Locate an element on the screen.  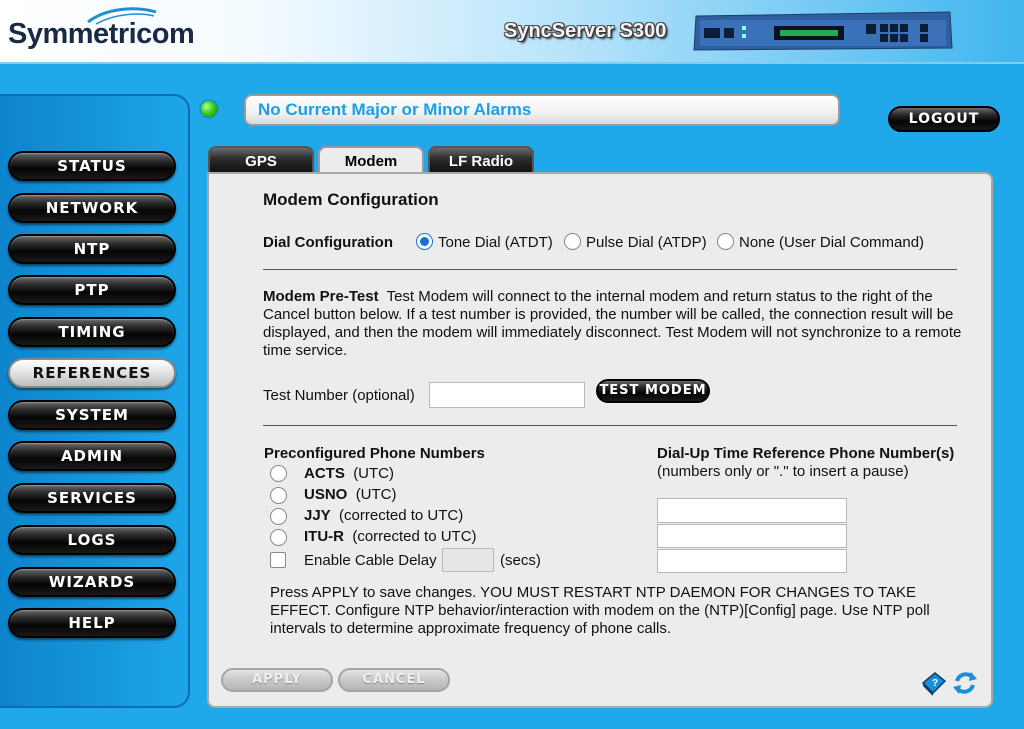
tone-dial-label: Tone Dial (ATDT) is located at coordinates (495, 242).